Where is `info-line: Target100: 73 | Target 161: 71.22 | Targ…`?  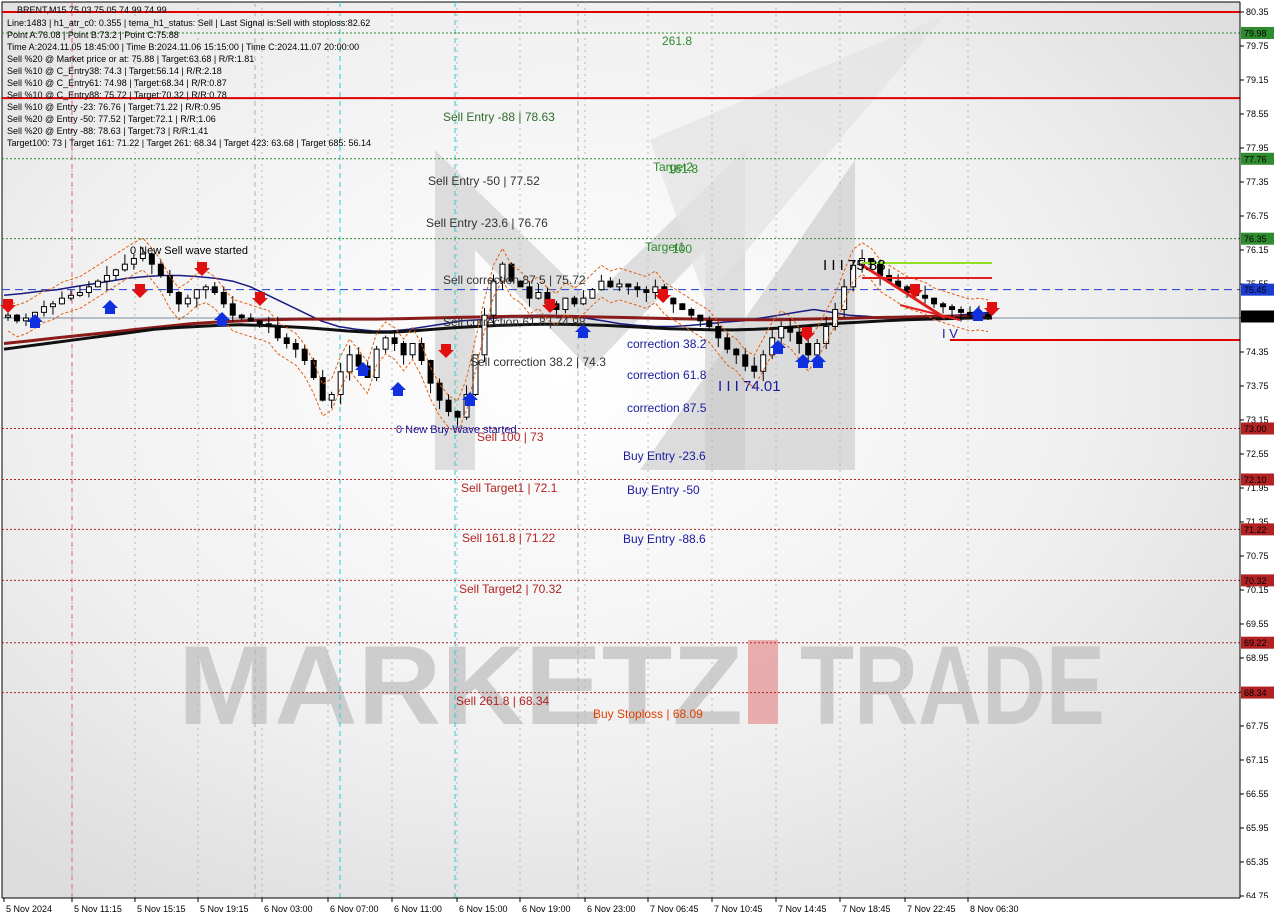 info-line: Target100: 73 | Target 161: 71.22 | Targ… is located at coordinates (189, 143).